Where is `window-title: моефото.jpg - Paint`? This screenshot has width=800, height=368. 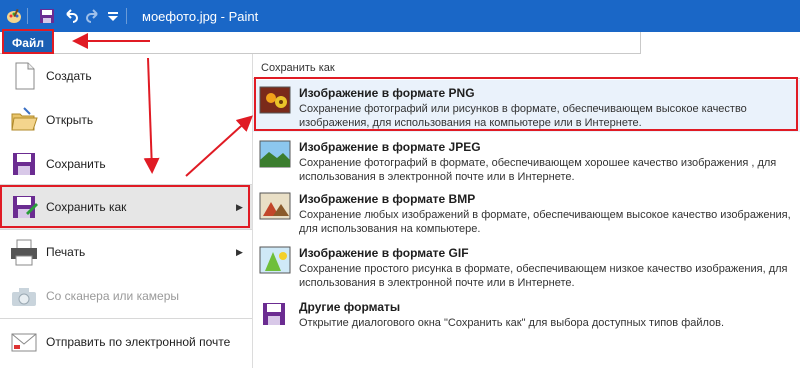
window-title: моефото.jpg - Paint is located at coordinates (200, 16).